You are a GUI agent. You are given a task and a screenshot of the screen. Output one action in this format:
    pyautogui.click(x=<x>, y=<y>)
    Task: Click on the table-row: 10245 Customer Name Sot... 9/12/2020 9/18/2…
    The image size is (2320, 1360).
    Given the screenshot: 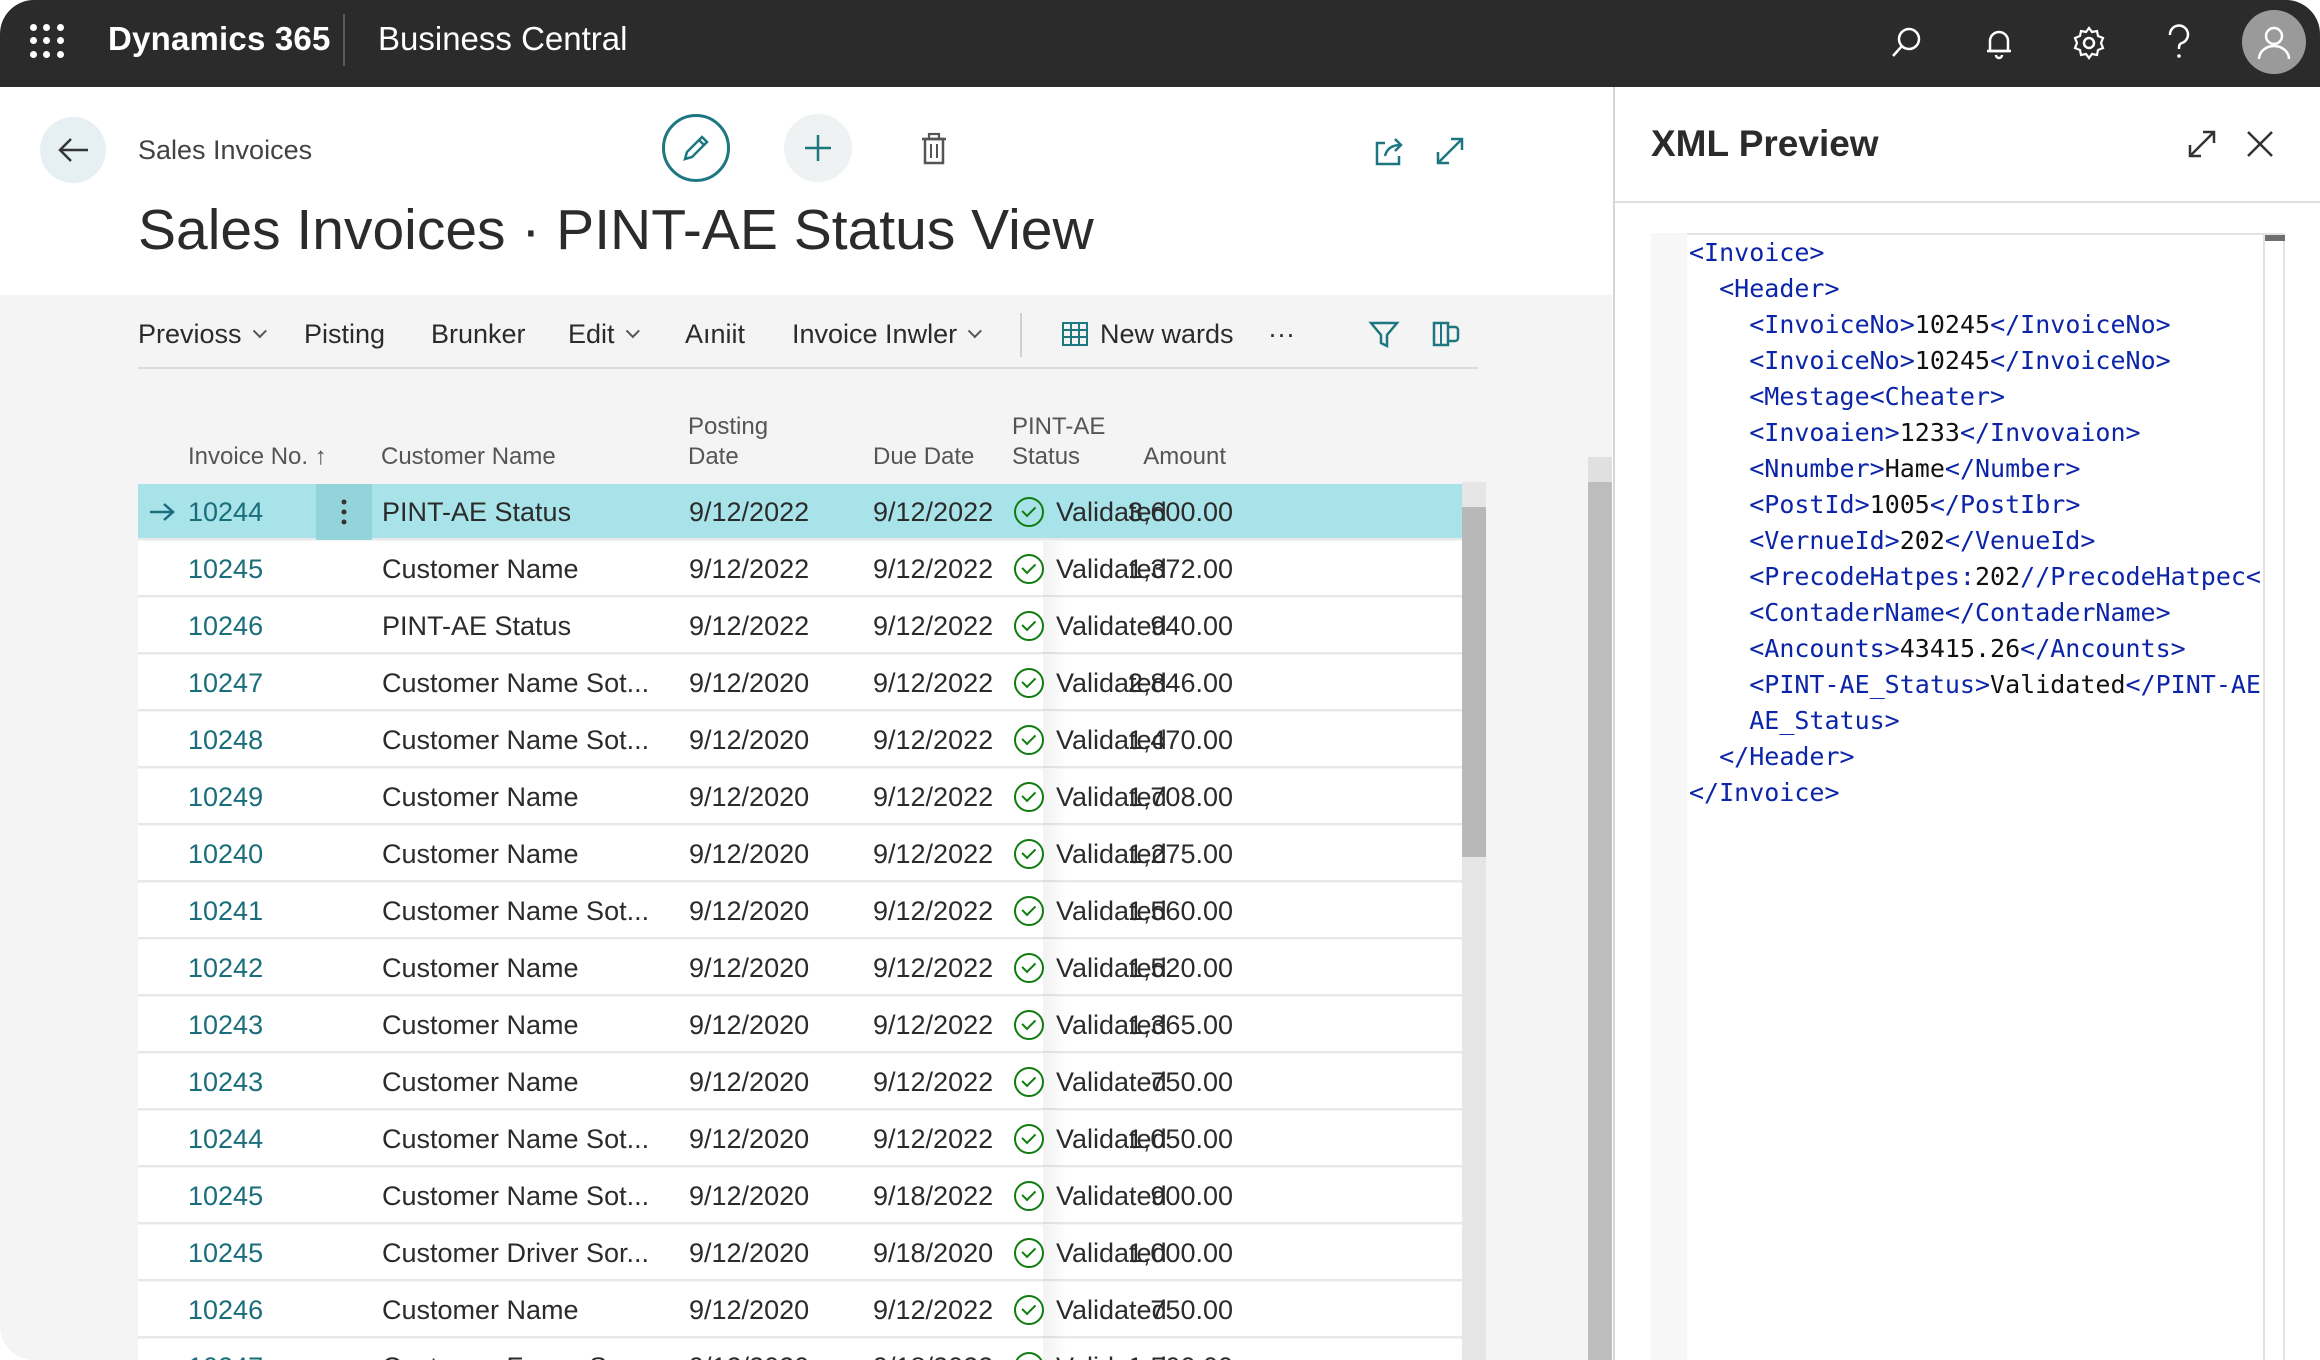 What is the action you would take?
    pyautogui.click(x=800, y=1196)
    